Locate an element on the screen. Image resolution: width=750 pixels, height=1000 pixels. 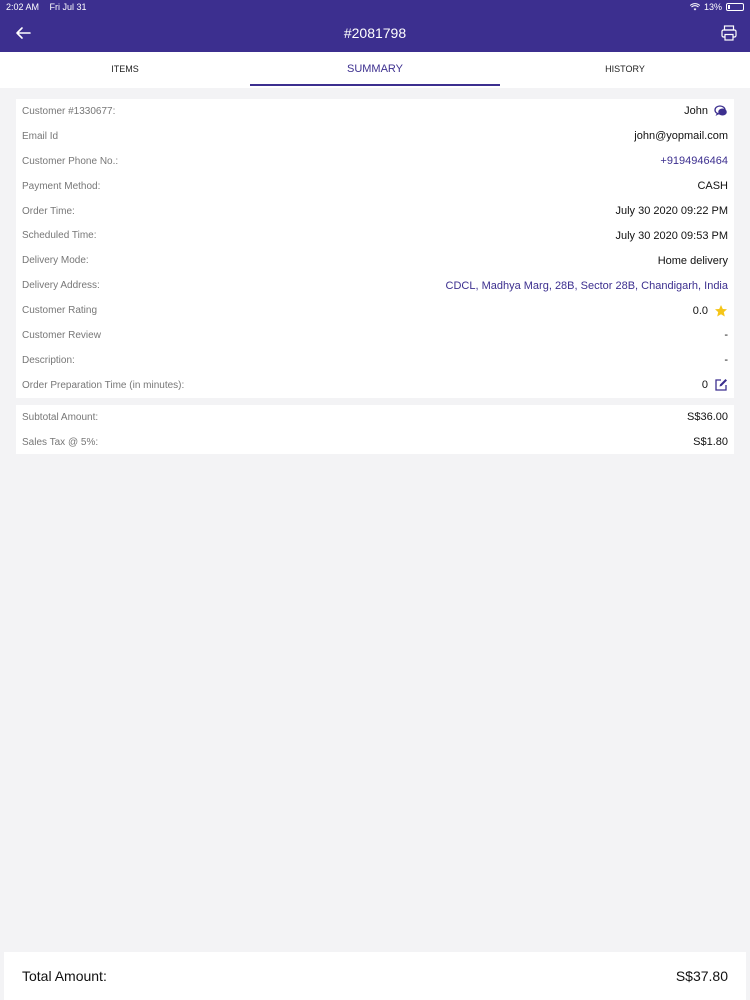
rating-label: Customer Rating is located at coordinates (60, 311).